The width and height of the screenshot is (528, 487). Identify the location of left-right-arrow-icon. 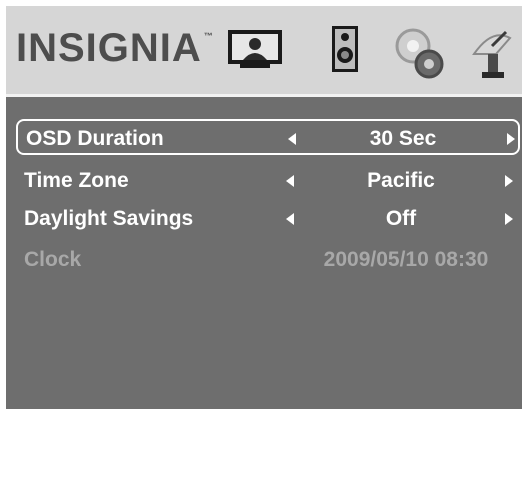
(197, 471).